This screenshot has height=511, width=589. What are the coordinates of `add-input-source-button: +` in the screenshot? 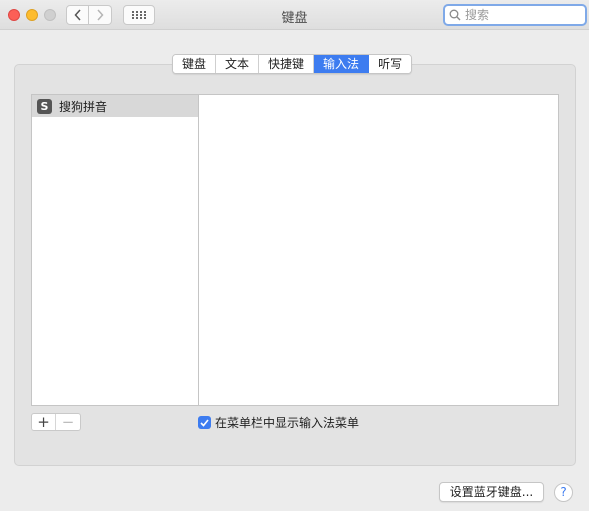 It's located at (44, 422).